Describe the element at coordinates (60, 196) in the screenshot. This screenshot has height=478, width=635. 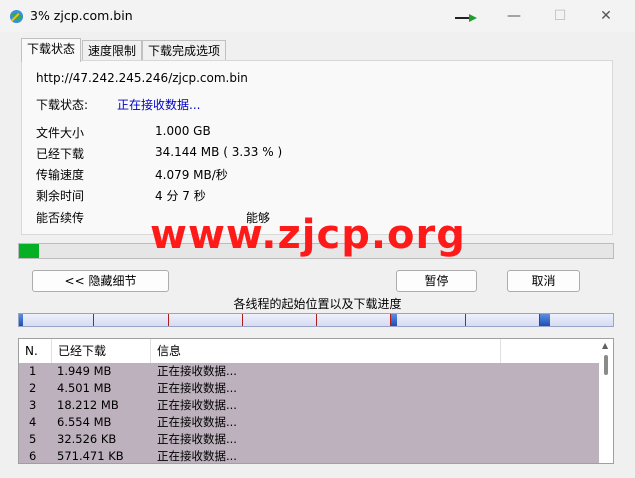
I see `time-left-label: 剩余时间` at that location.